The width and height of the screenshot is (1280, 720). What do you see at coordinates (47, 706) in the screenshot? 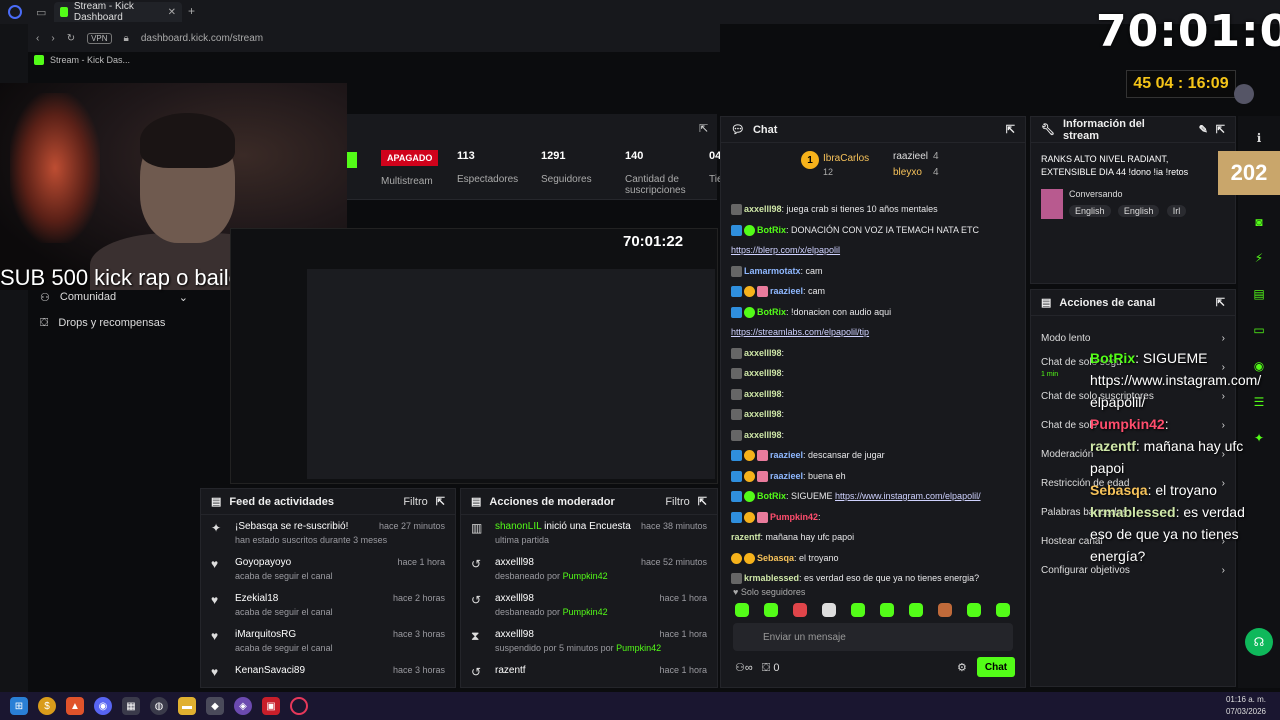
I see `coin-icon: $` at bounding box center [47, 706].